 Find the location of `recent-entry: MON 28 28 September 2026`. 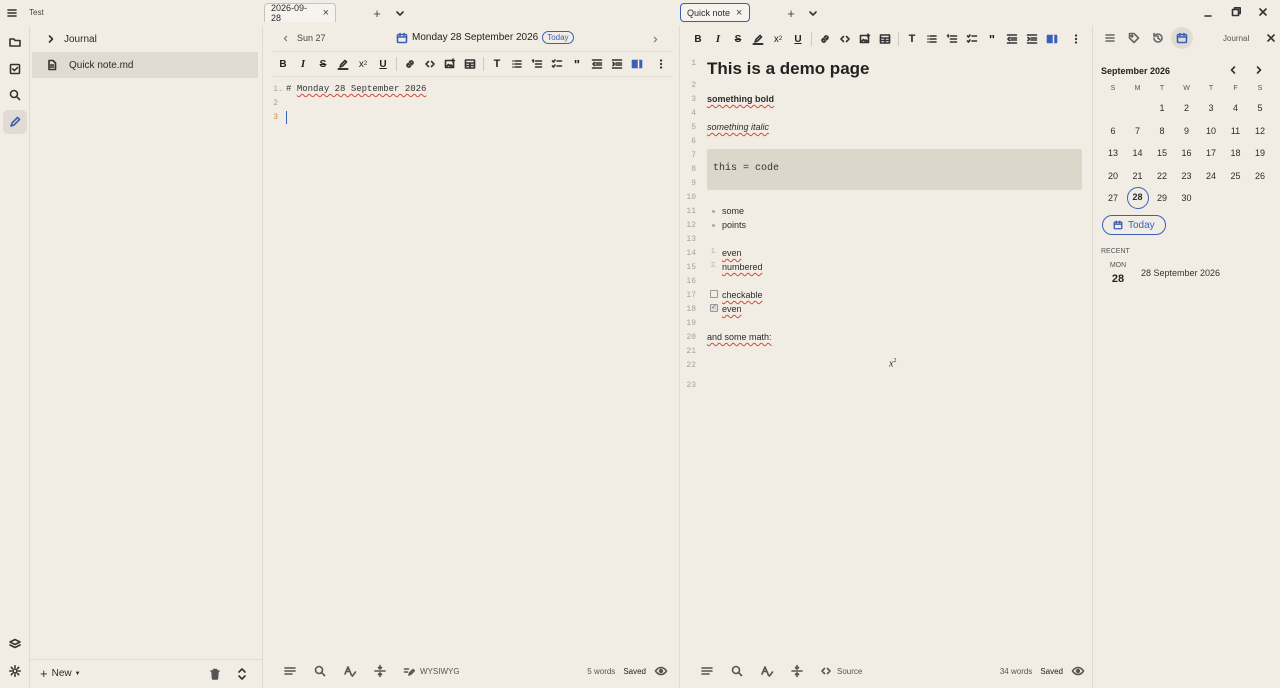

recent-entry: MON 28 28 September 2026 is located at coordinates (1187, 274).